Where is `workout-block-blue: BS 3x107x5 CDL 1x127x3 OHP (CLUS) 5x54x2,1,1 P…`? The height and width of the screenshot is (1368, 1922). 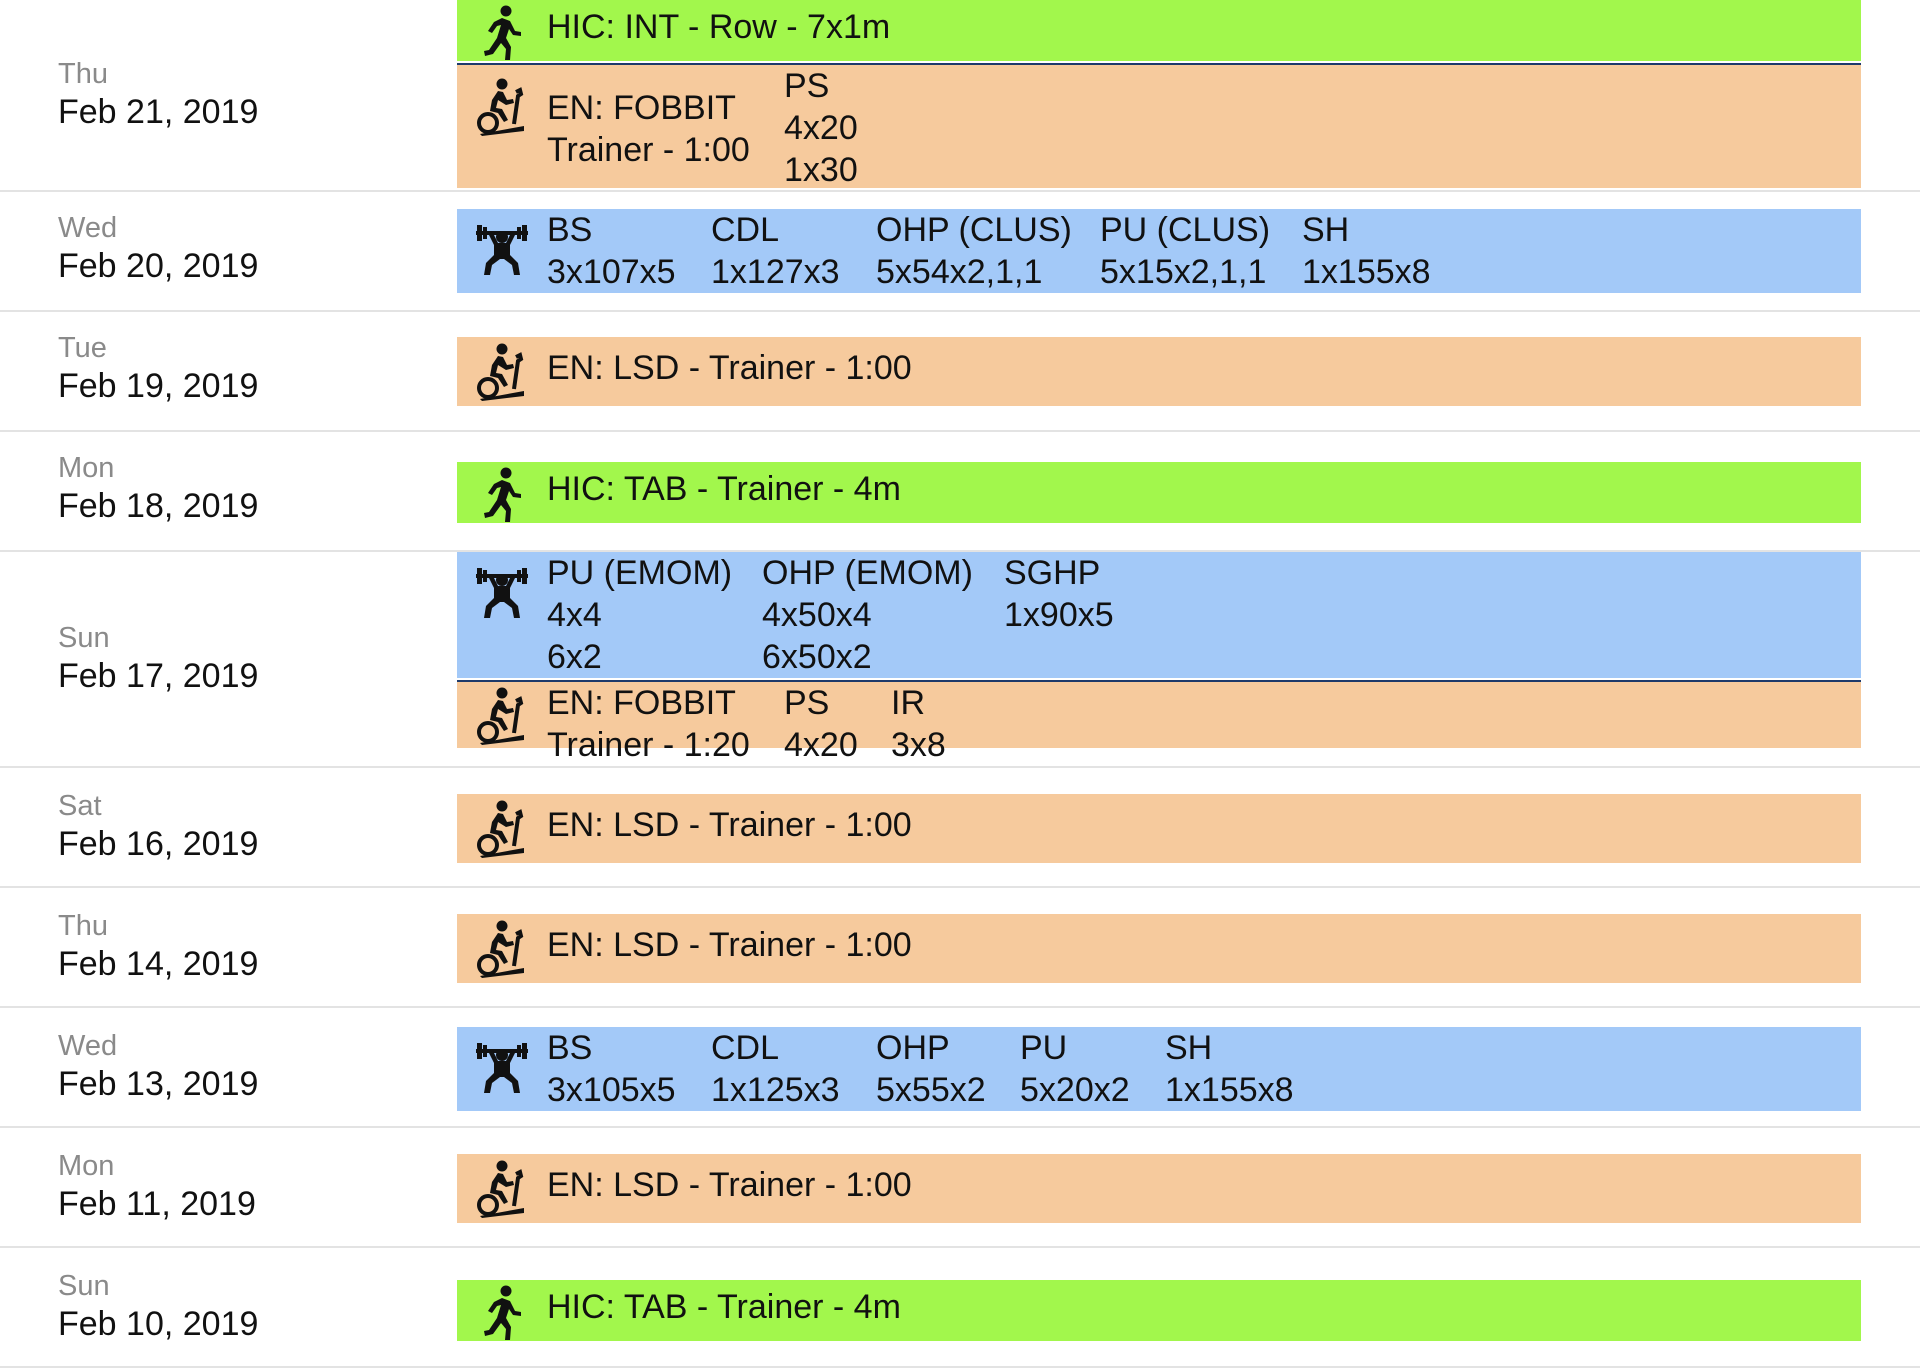 workout-block-blue: BS 3x107x5 CDL 1x127x3 OHP (CLUS) 5x54x2,1,1 P… is located at coordinates (1159, 251).